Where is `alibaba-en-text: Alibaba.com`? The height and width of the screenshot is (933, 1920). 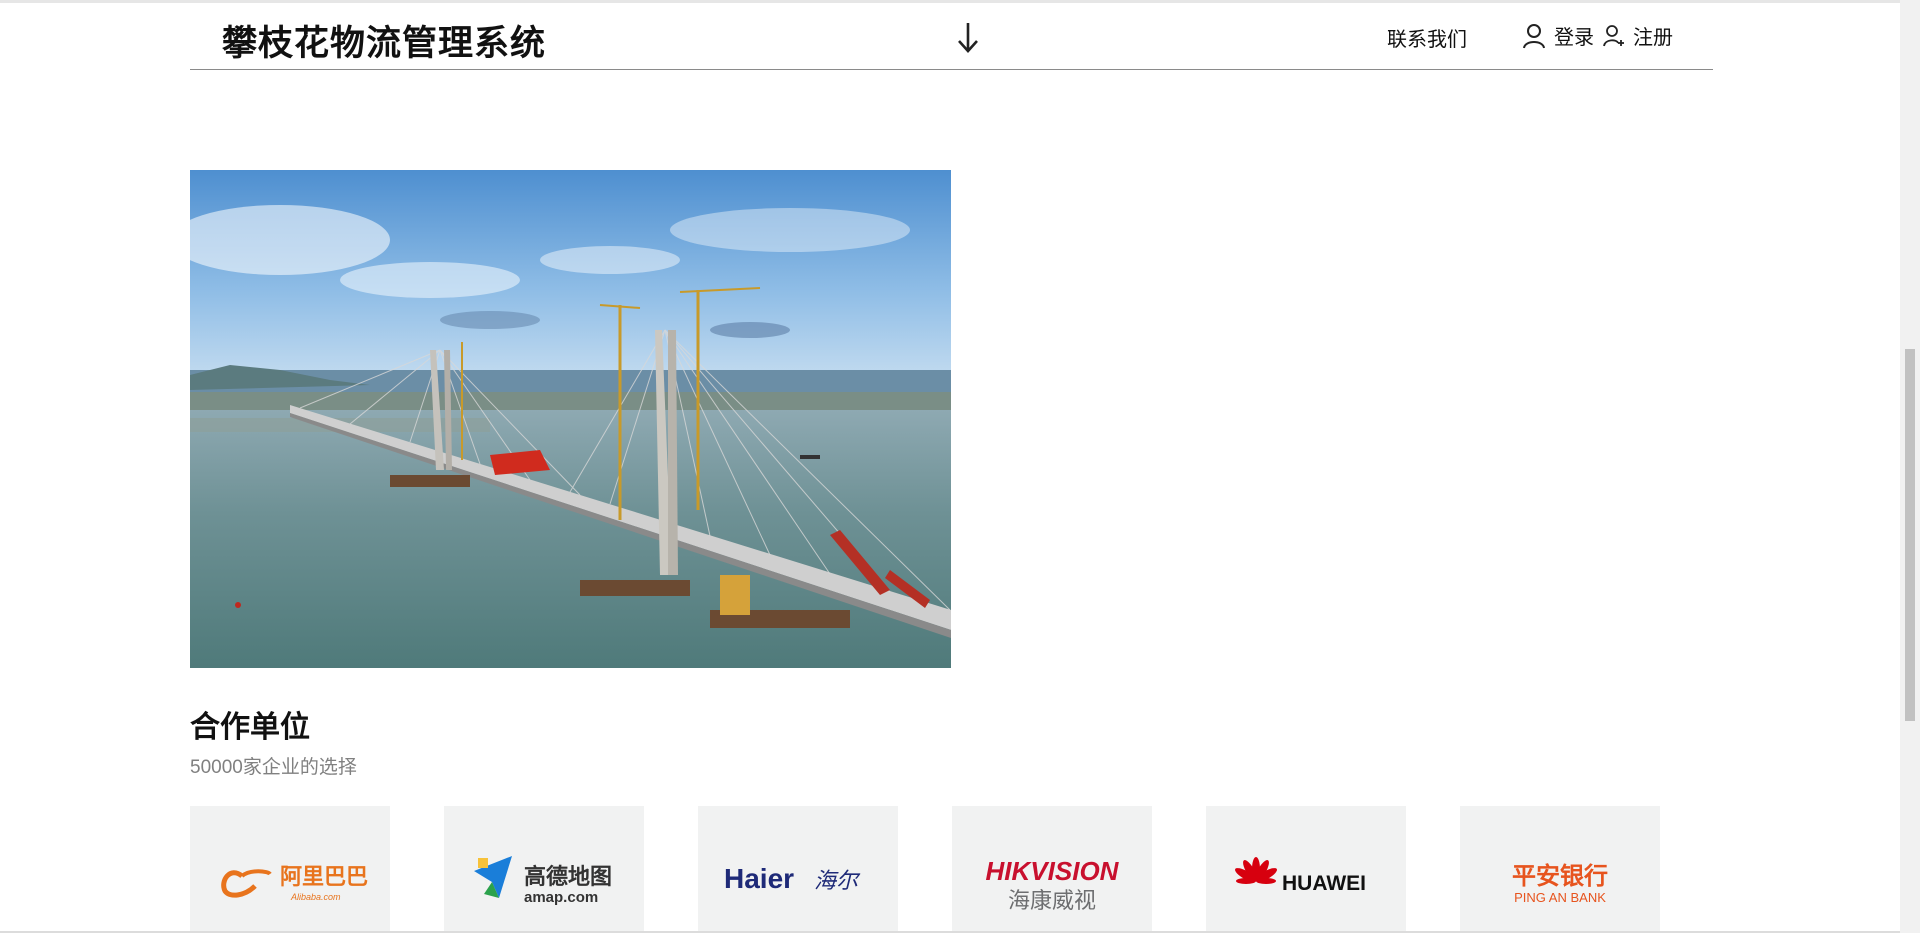
alibaba-en-text: Alibaba.com is located at coordinates (315, 897).